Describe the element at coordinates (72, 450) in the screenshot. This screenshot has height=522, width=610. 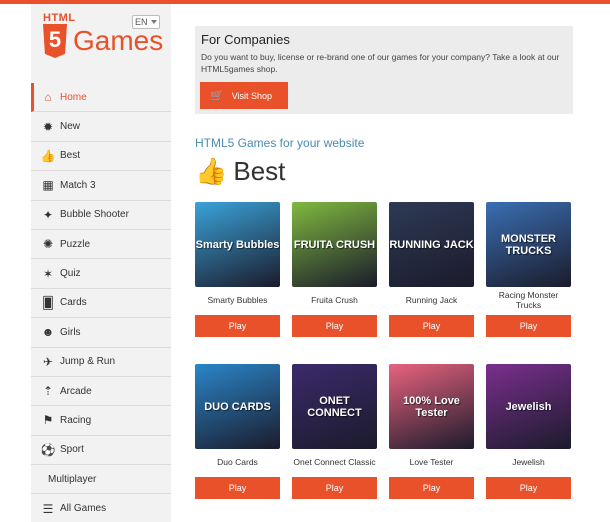
I see `sidebar-item-label: Sport` at that location.